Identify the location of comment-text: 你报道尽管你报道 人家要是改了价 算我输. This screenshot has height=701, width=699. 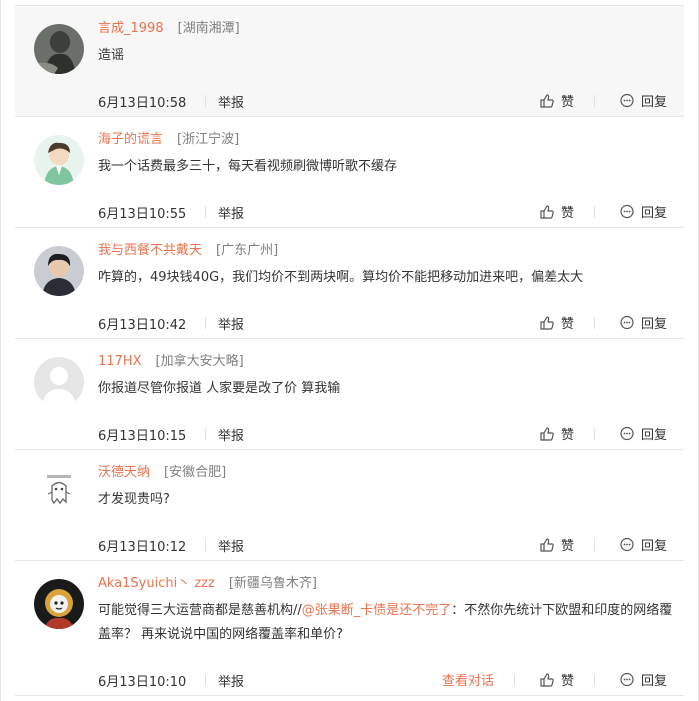
(219, 388).